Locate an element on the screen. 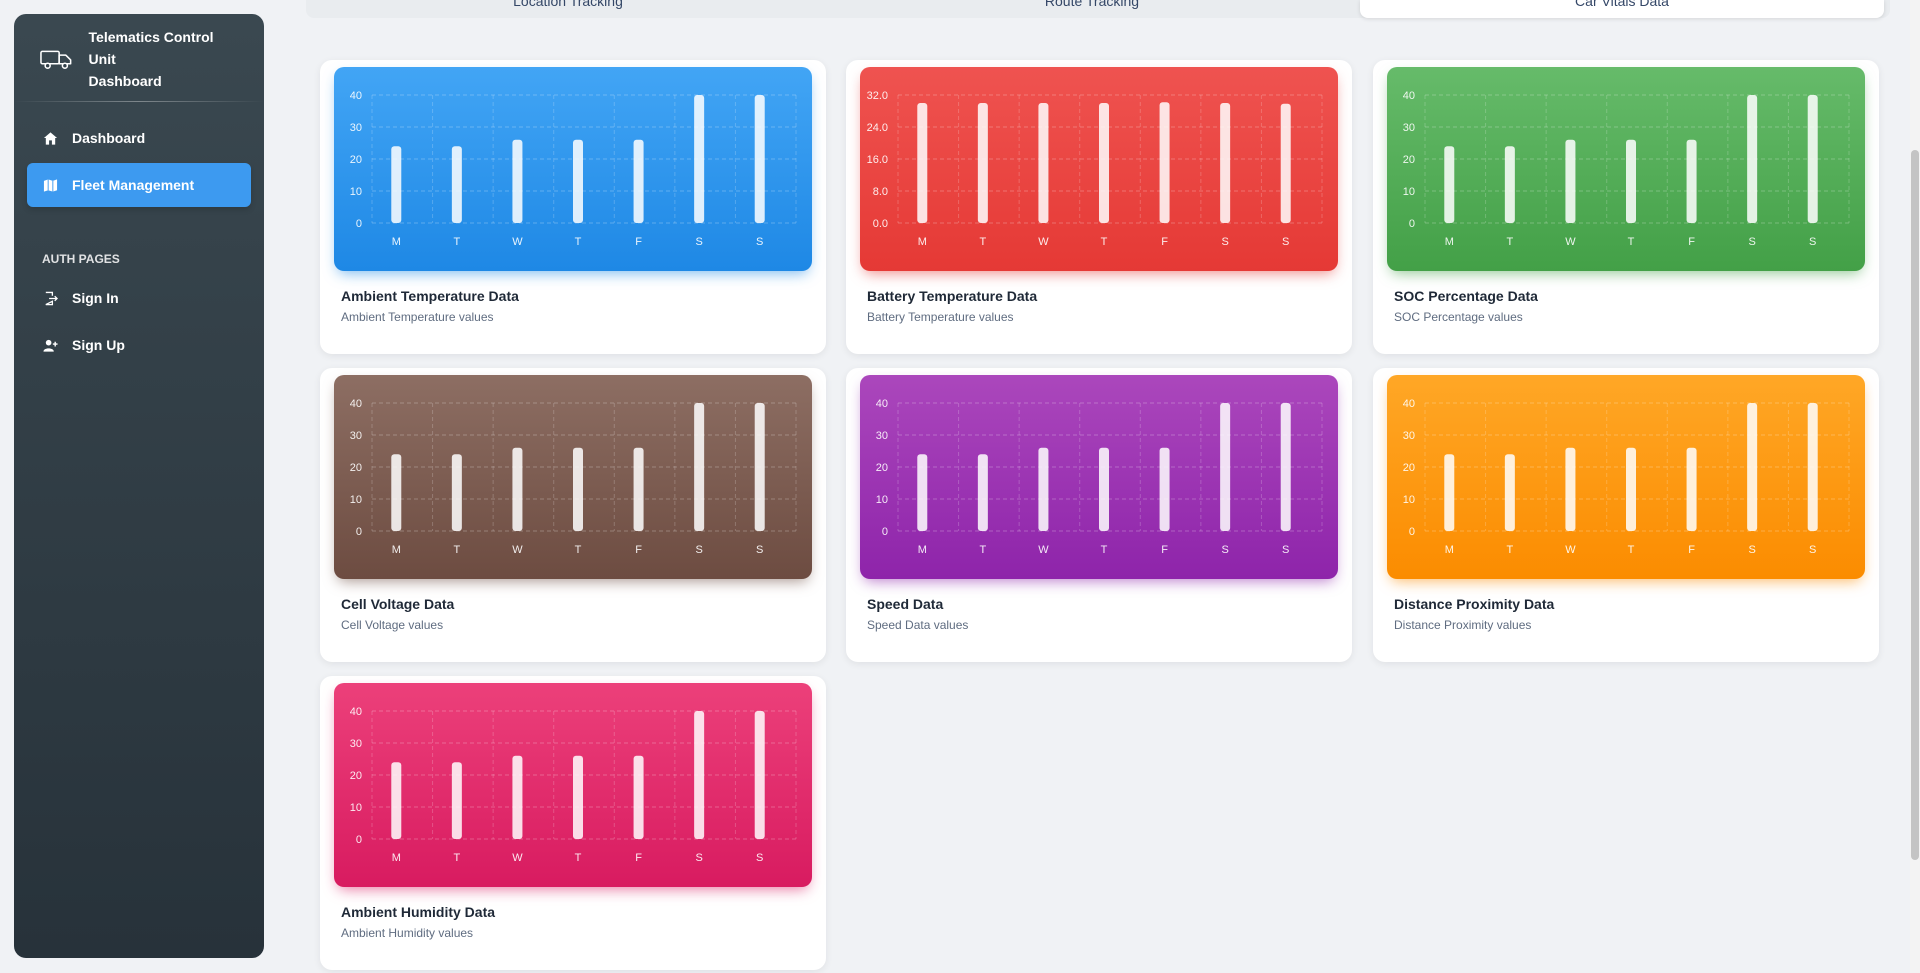  auth-pages-heading: AUTH PAGES is located at coordinates (81, 259).